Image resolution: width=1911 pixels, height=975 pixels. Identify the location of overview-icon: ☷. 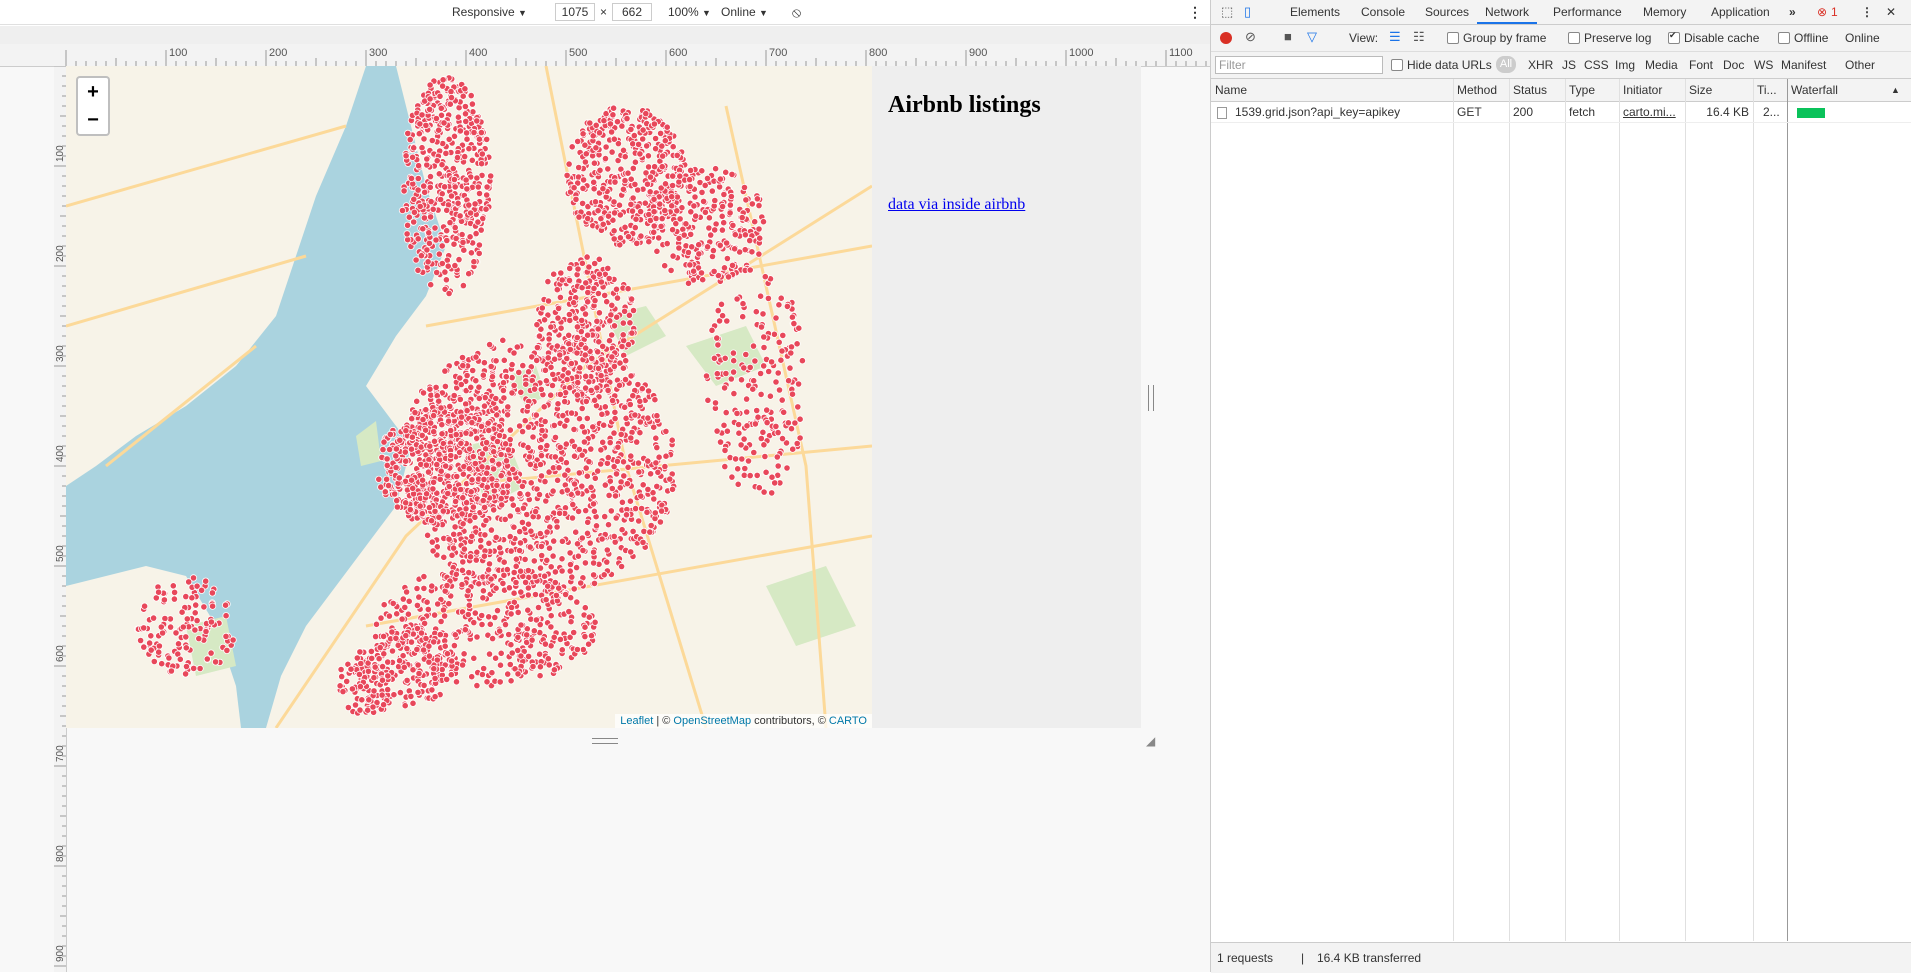
(1419, 37).